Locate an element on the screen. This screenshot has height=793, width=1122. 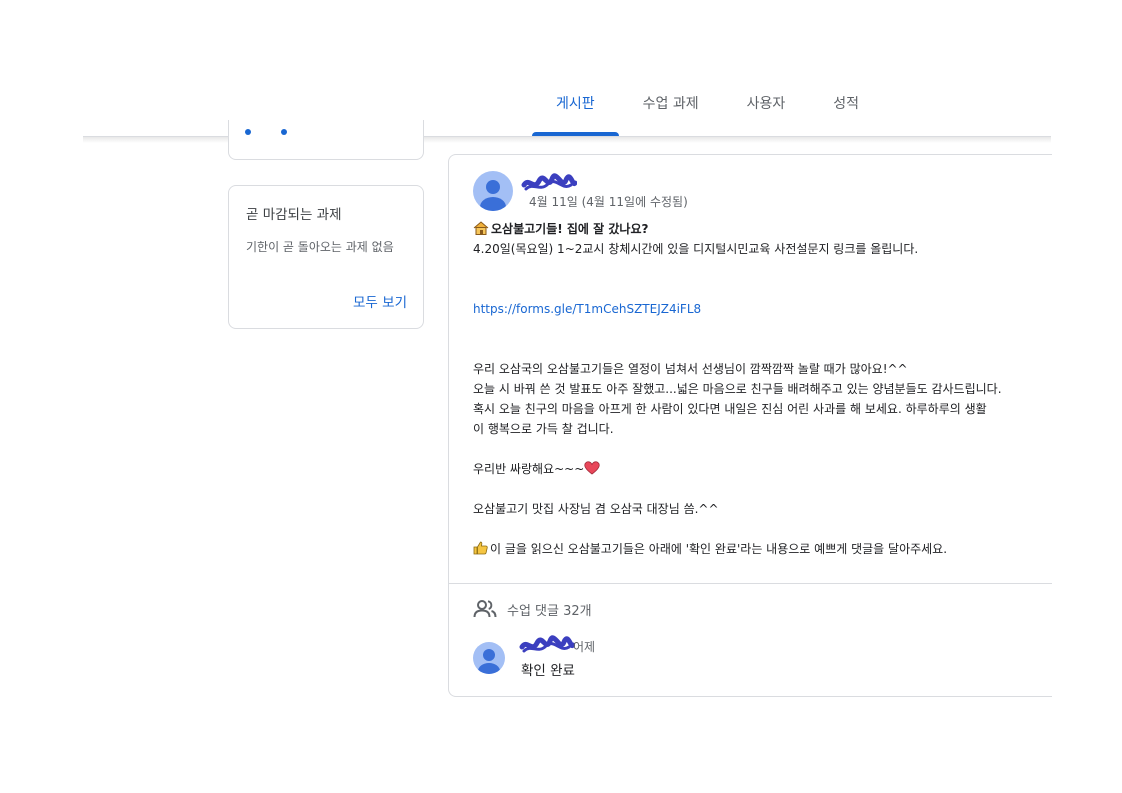
class-code-card is located at coordinates (326, 140).